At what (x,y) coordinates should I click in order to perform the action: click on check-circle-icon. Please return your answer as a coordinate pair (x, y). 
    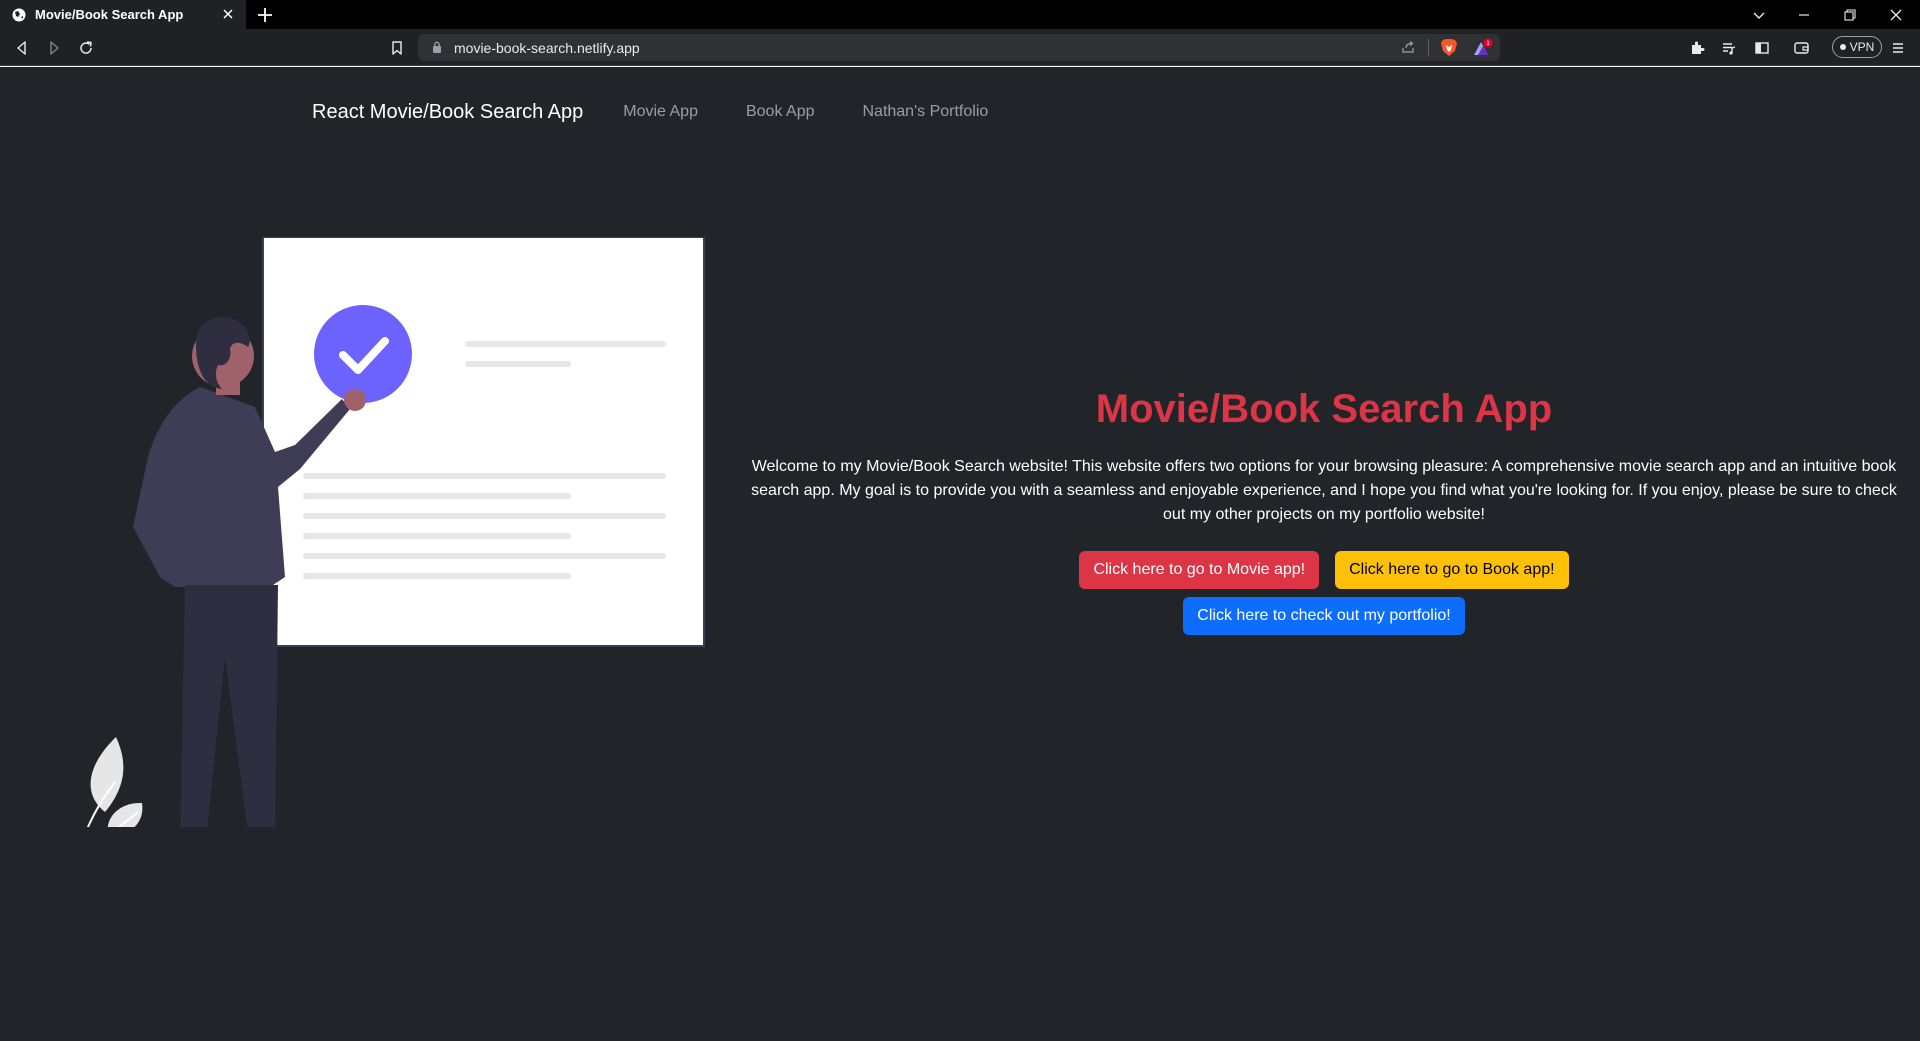
    Looking at the image, I should click on (363, 354).